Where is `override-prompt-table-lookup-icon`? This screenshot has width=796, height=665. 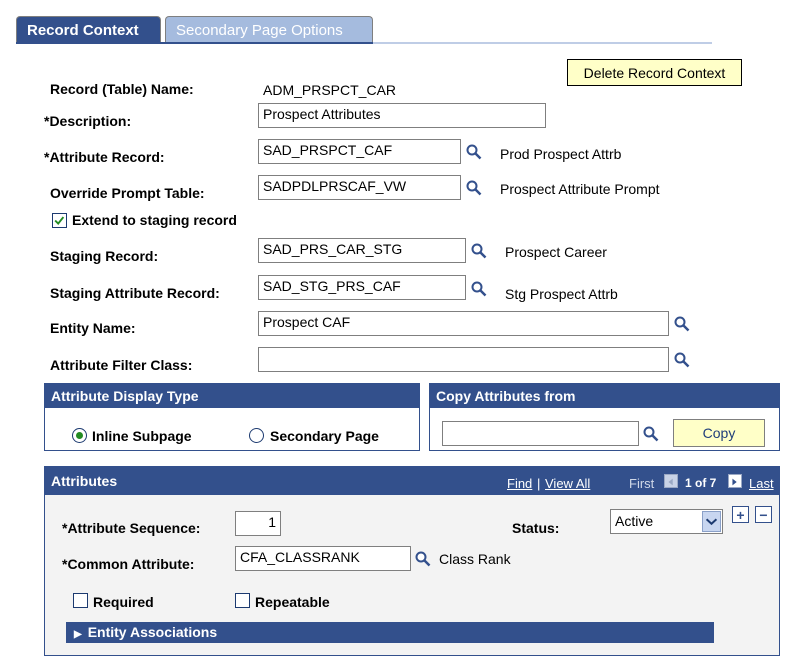
override-prompt-table-lookup-icon is located at coordinates (474, 188).